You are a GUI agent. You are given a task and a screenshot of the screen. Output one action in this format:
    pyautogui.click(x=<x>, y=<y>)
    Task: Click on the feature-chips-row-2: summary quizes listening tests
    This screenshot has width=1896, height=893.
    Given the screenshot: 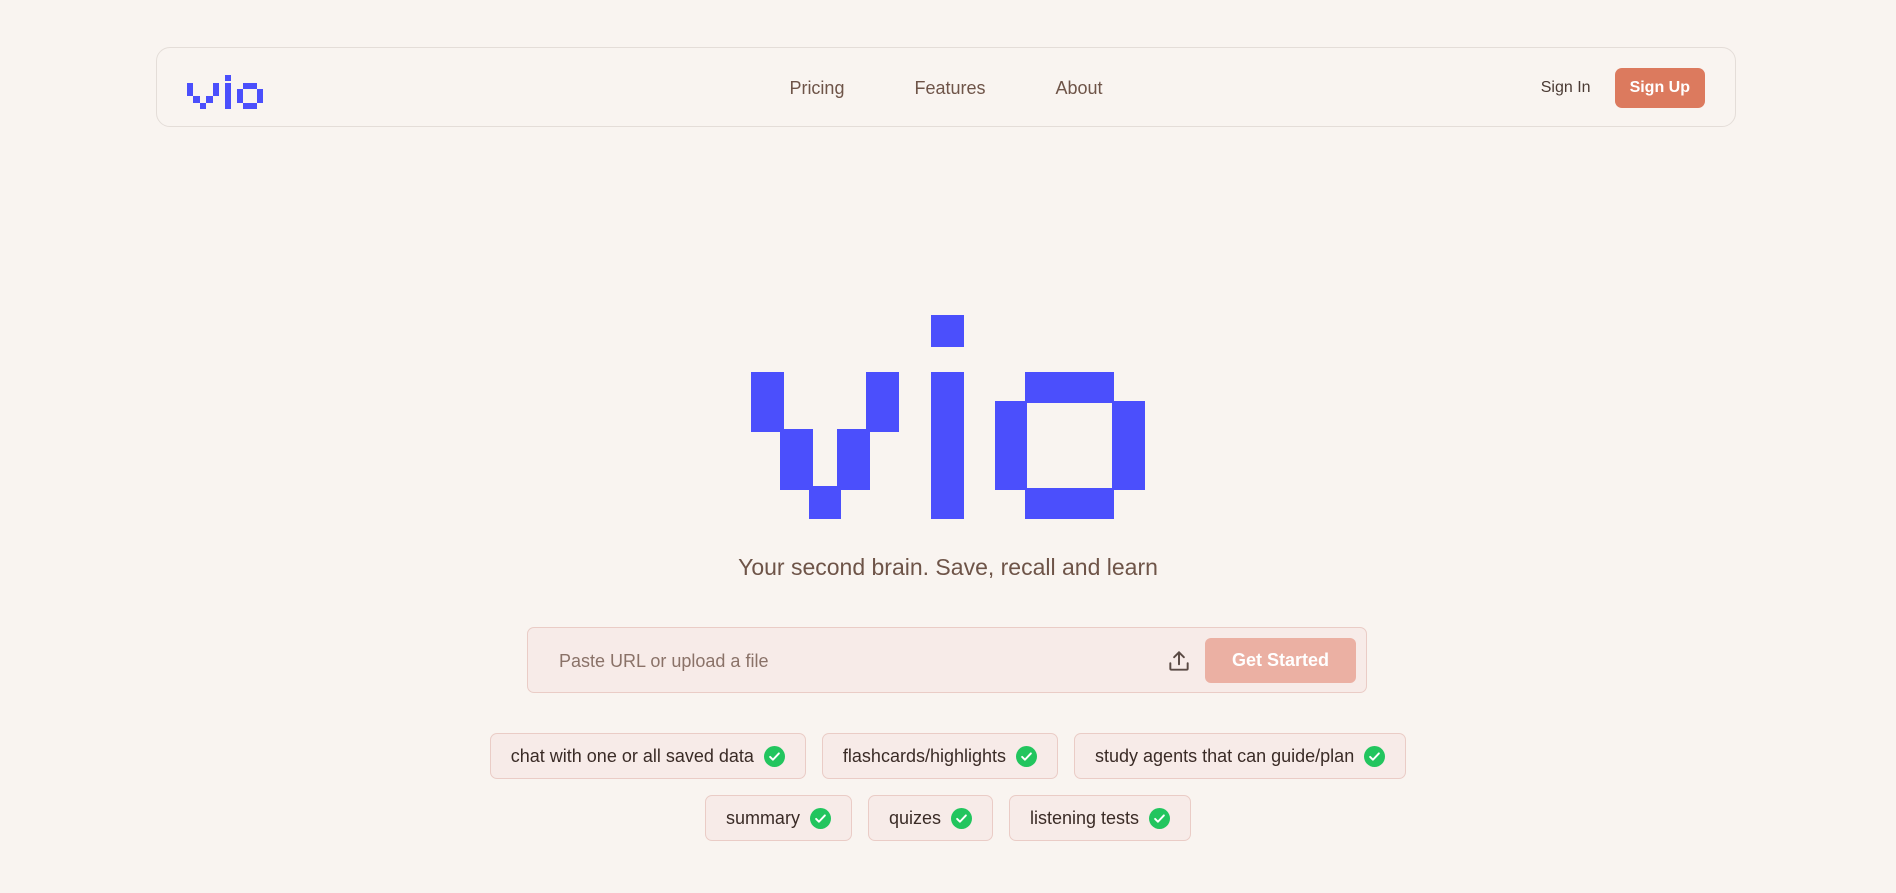 What is the action you would take?
    pyautogui.click(x=948, y=818)
    